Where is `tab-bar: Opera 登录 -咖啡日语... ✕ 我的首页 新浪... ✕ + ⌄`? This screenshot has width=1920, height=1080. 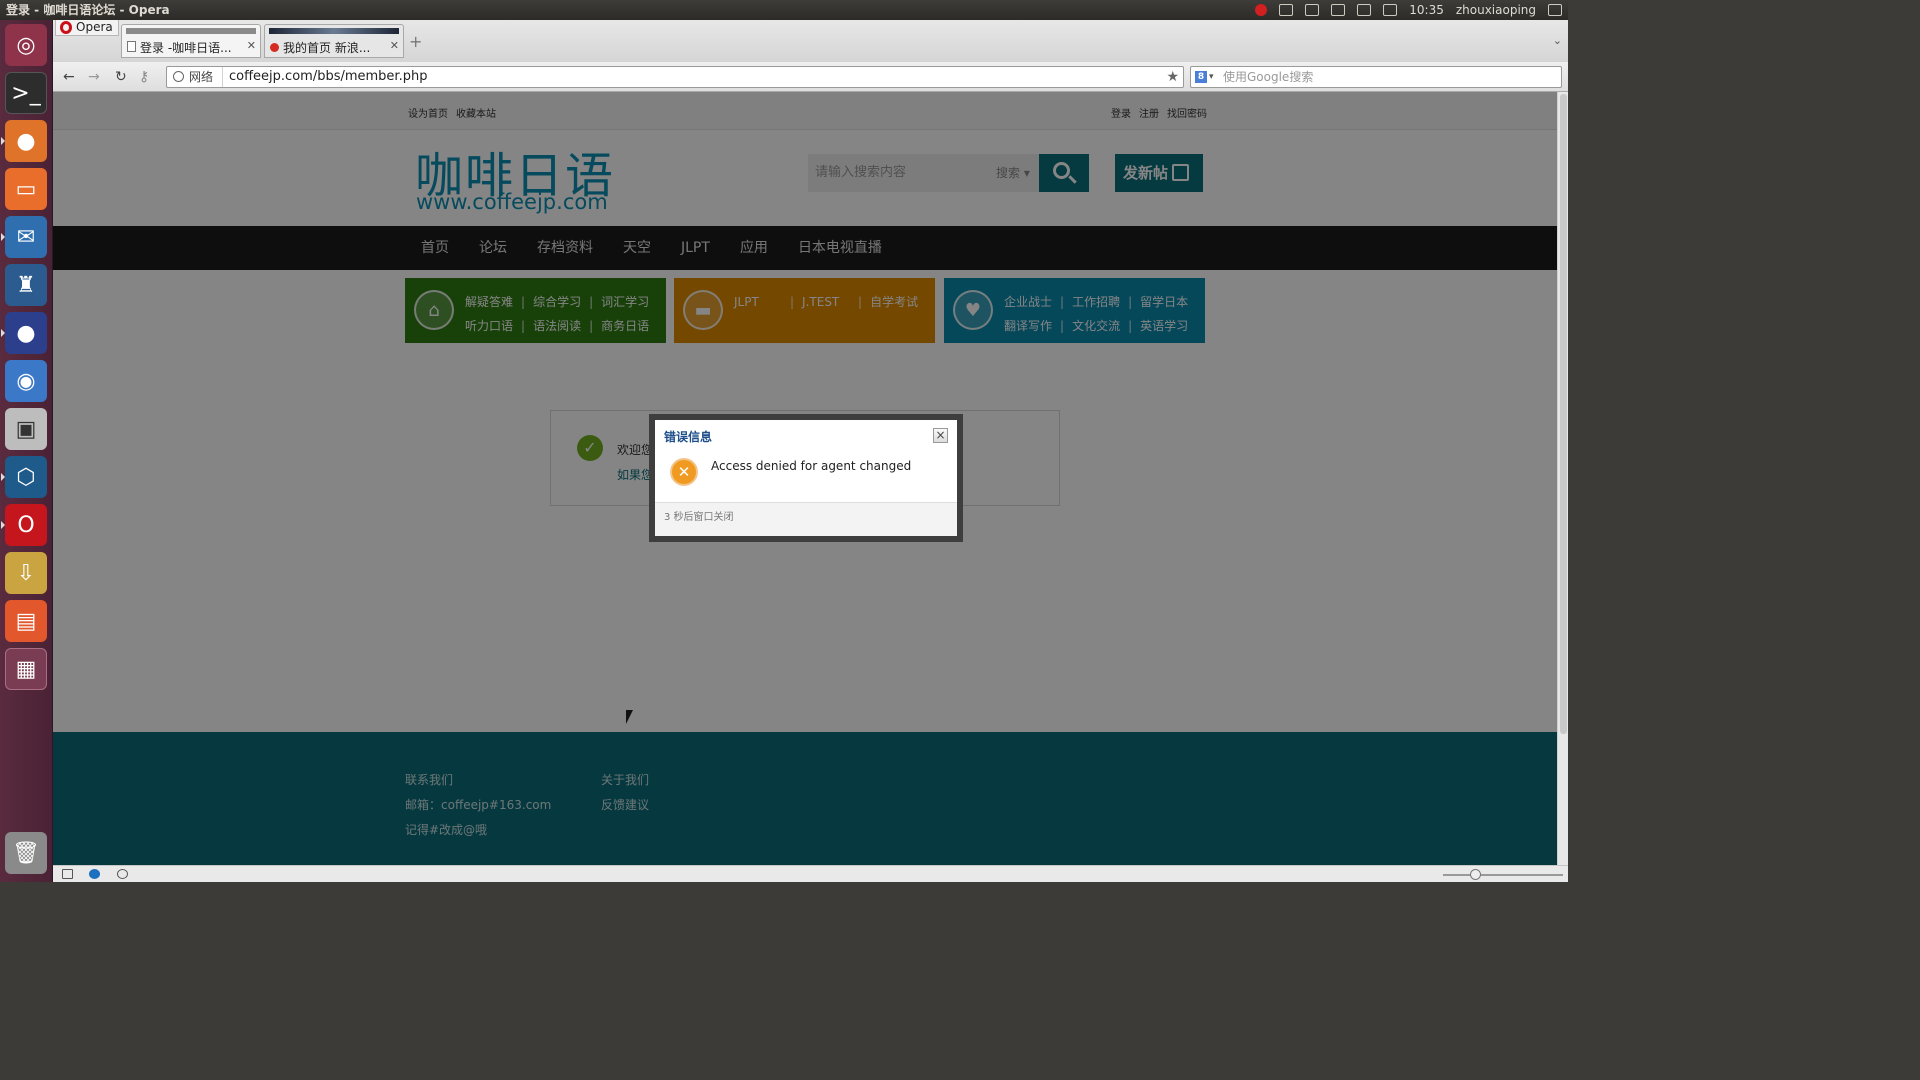 tab-bar: Opera 登录 -咖啡日语... ✕ 我的首页 新浪... ✕ + ⌄ is located at coordinates (810, 41).